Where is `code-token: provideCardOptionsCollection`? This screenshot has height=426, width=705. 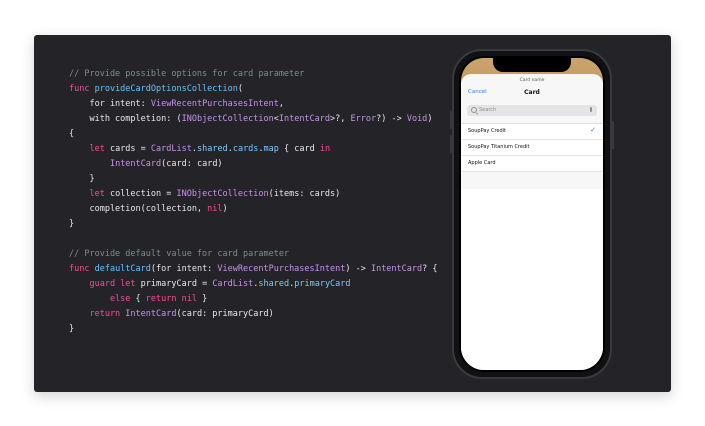
code-token: provideCardOptionsCollection is located at coordinates (166, 89).